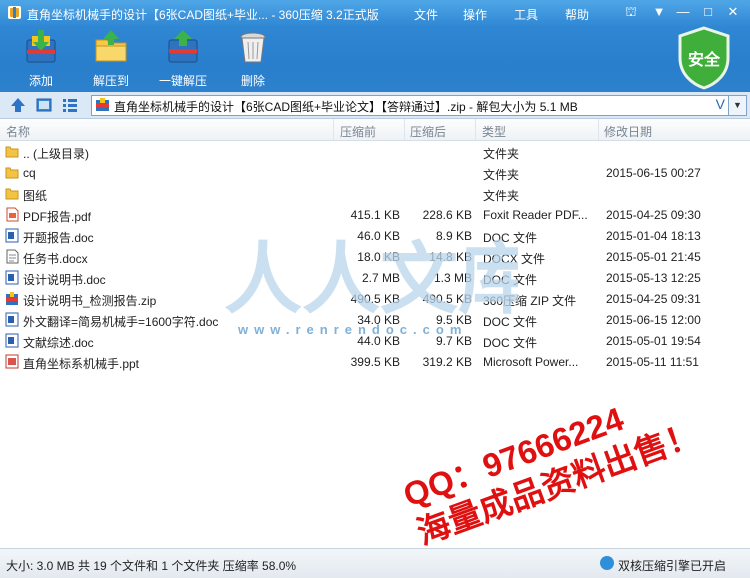 The width and height of the screenshot is (750, 578). I want to click on file-size: 399.5 KB, so click(375, 362).